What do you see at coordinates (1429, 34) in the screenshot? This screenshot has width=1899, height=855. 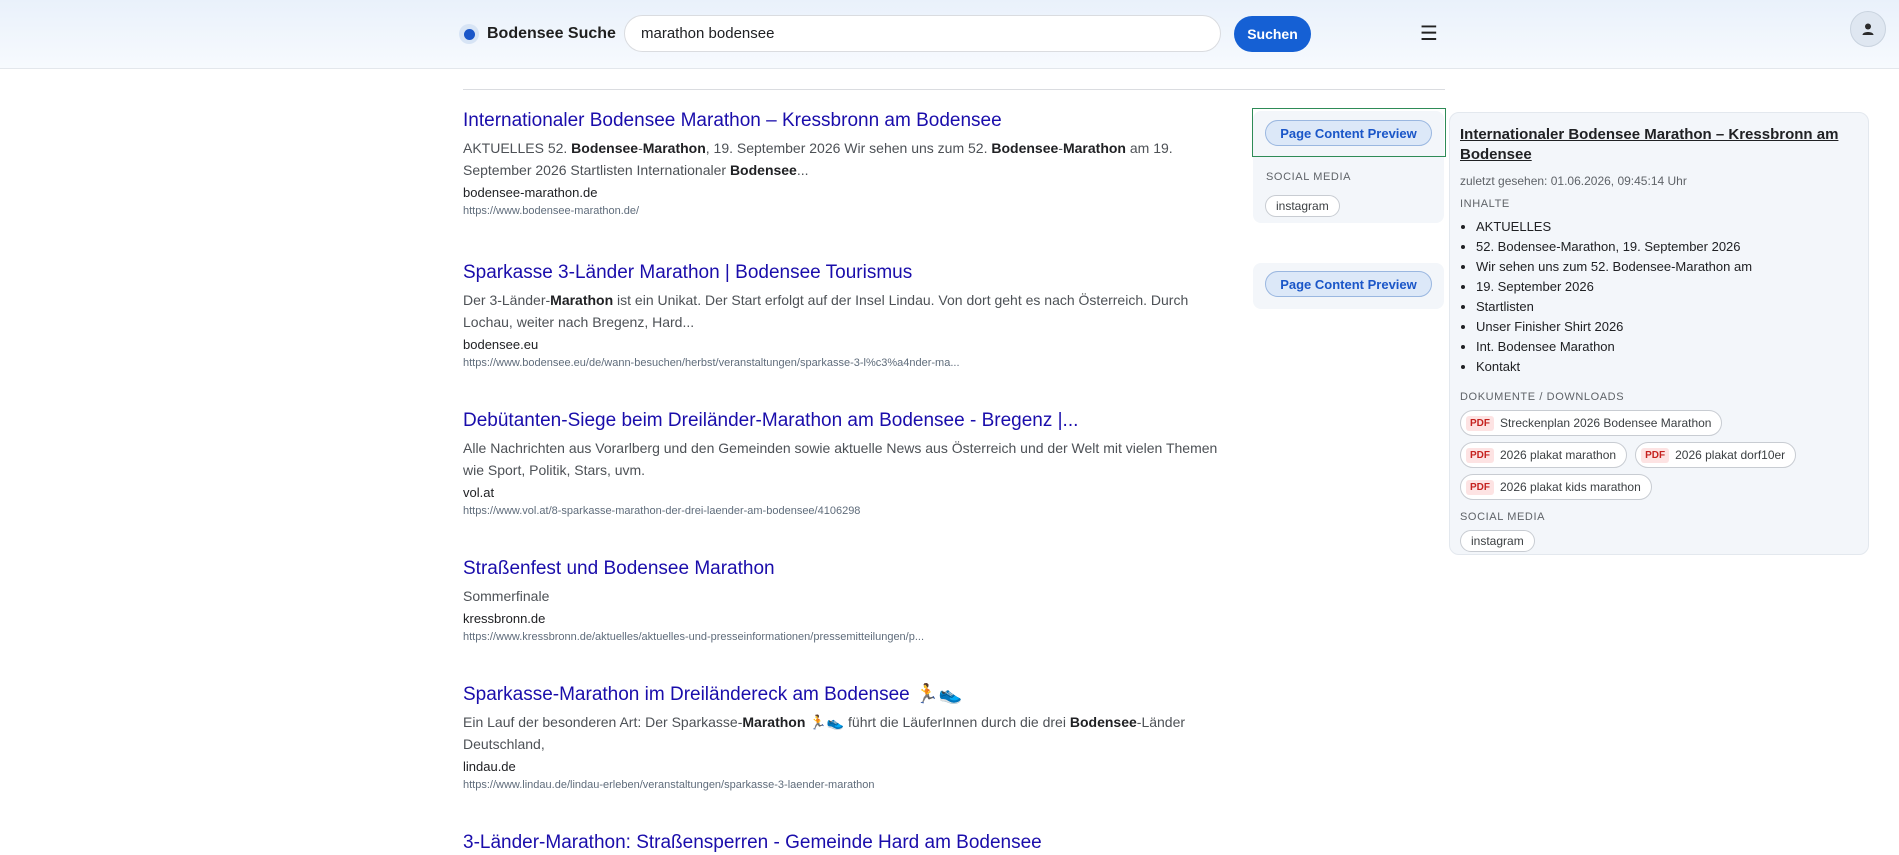 I see `hamburger-menu-icon: ☰` at bounding box center [1429, 34].